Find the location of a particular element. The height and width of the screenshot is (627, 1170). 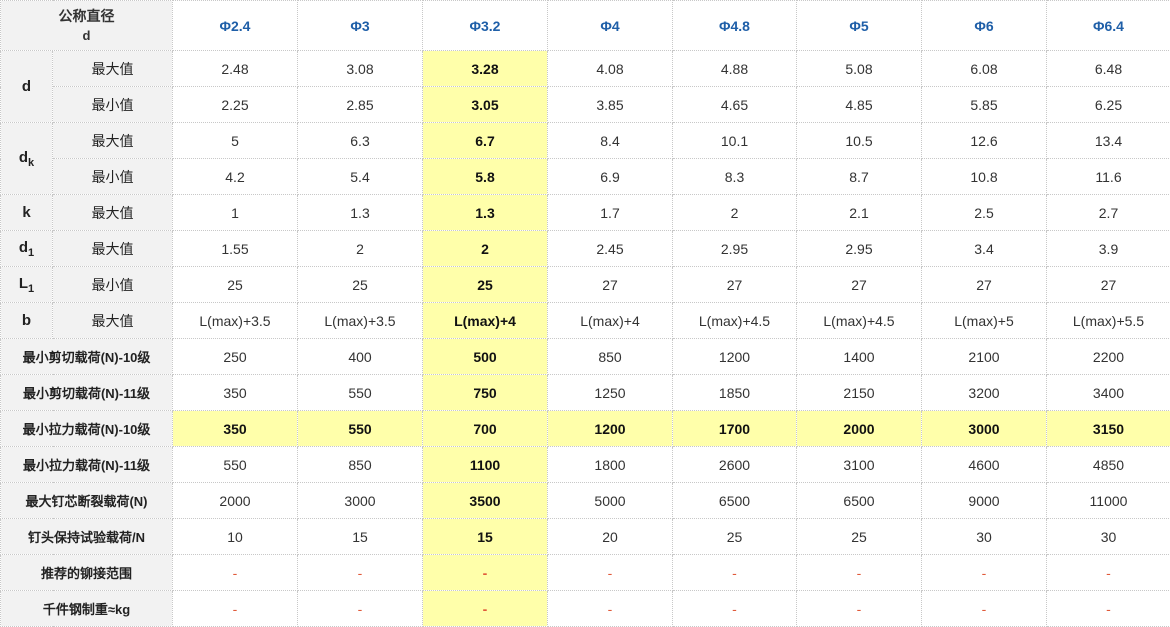

table-row: 最小值4.25.45.86.98.38.710.811.6 is located at coordinates (585, 177).